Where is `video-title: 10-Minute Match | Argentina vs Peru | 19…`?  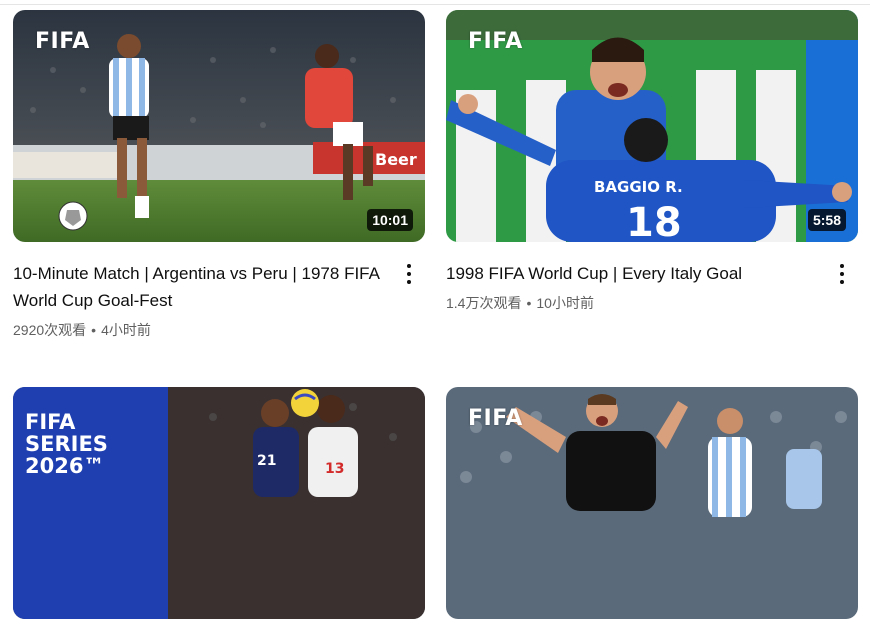 video-title: 10-Minute Match | Argentina vs Peru | 19… is located at coordinates (199, 287).